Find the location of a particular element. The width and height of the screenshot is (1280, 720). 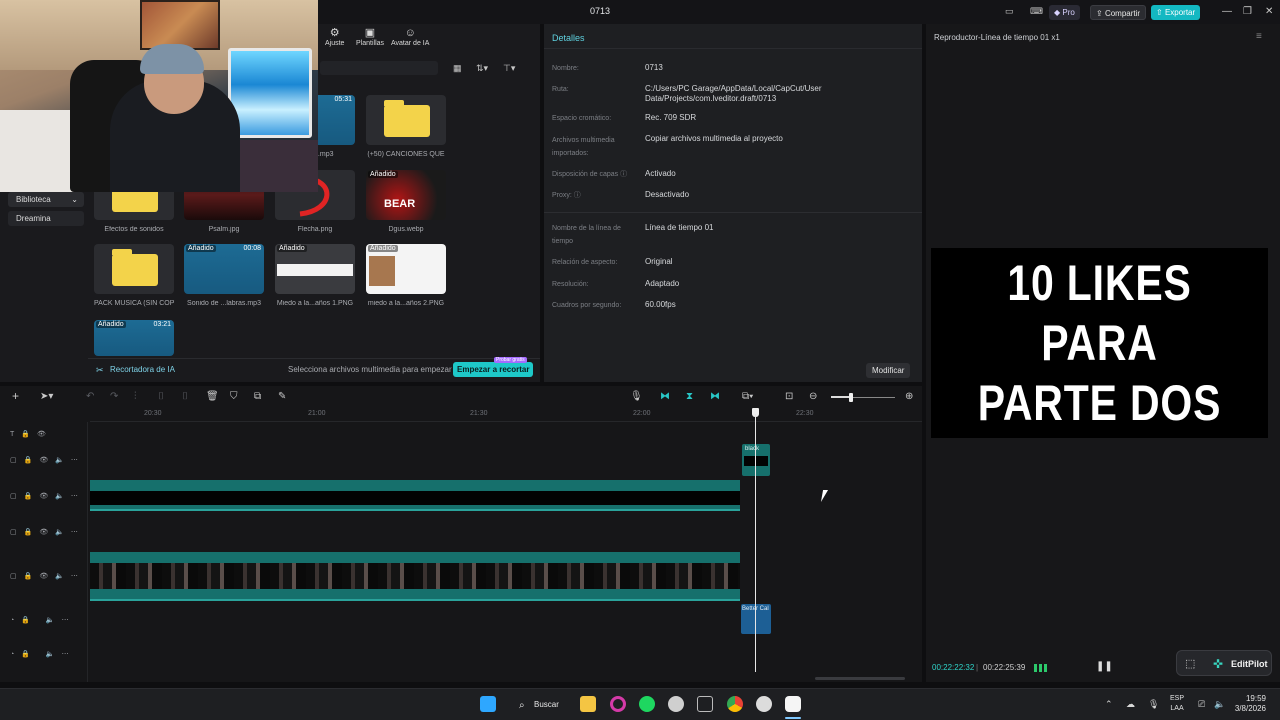

close-icon: ✕ is located at coordinates (1269, 11).